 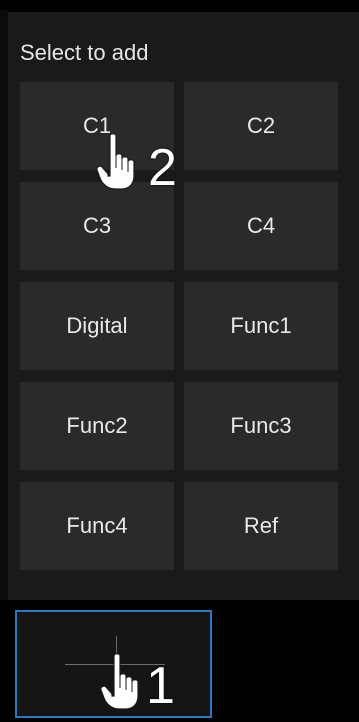 I want to click on source-button-ref: Ref, so click(x=261, y=526).